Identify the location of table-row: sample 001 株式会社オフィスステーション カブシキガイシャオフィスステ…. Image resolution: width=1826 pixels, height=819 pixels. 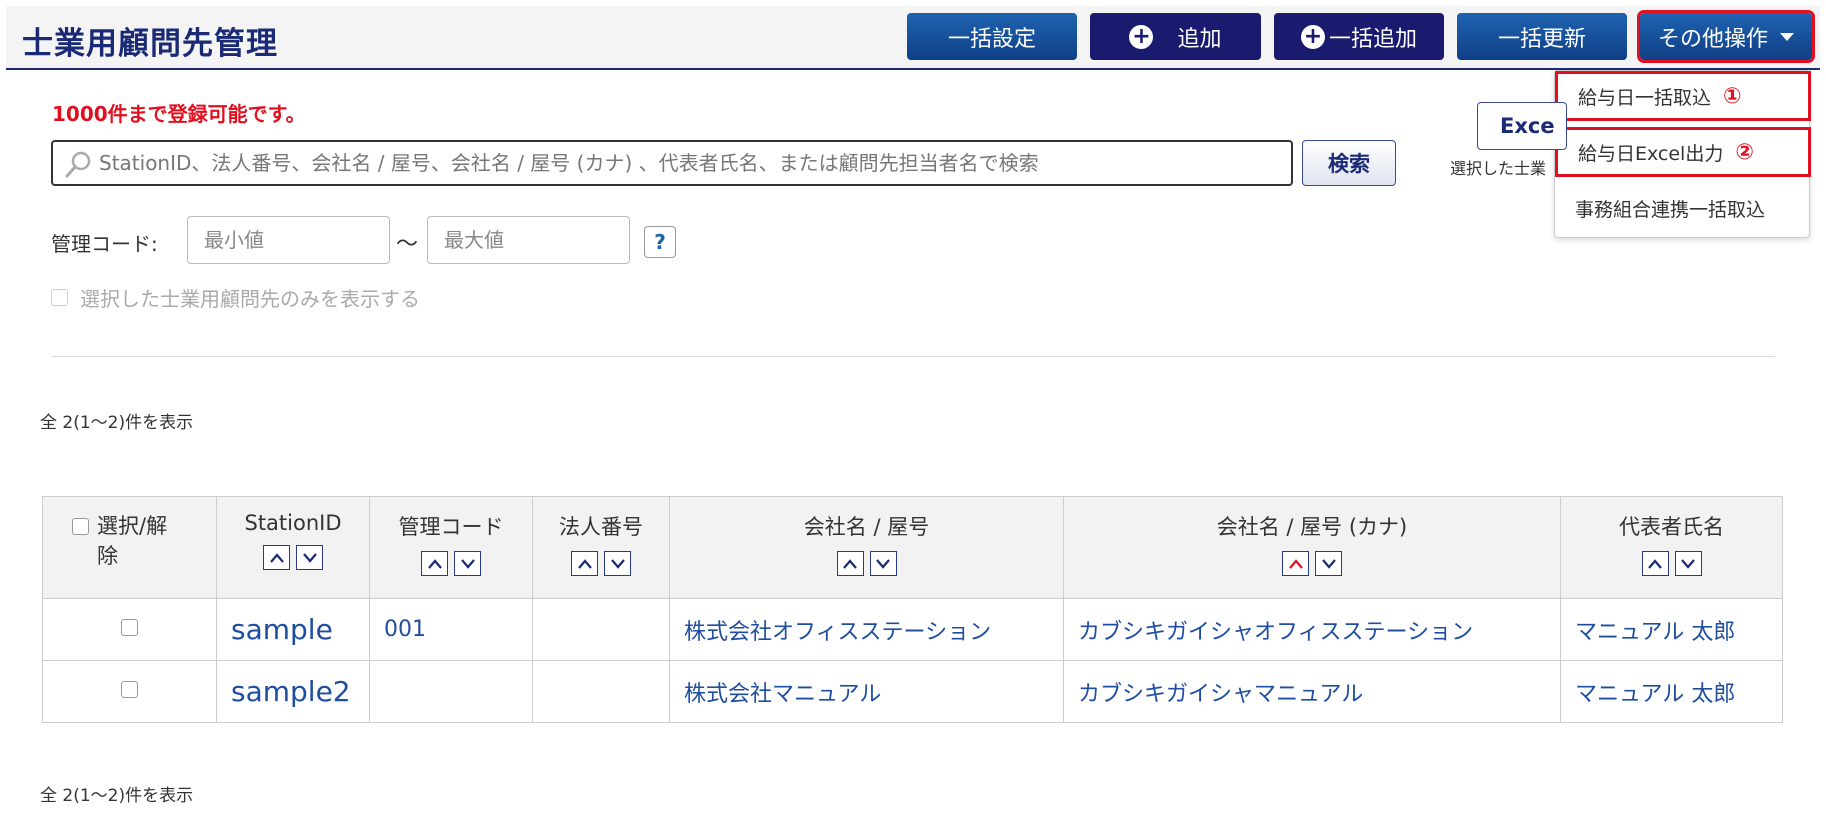
(912, 629).